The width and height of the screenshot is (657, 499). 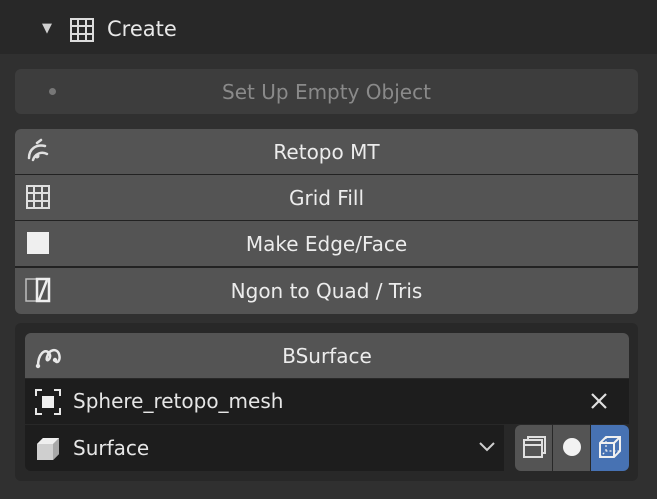 I want to click on solid-sphere-icon, so click(x=572, y=447).